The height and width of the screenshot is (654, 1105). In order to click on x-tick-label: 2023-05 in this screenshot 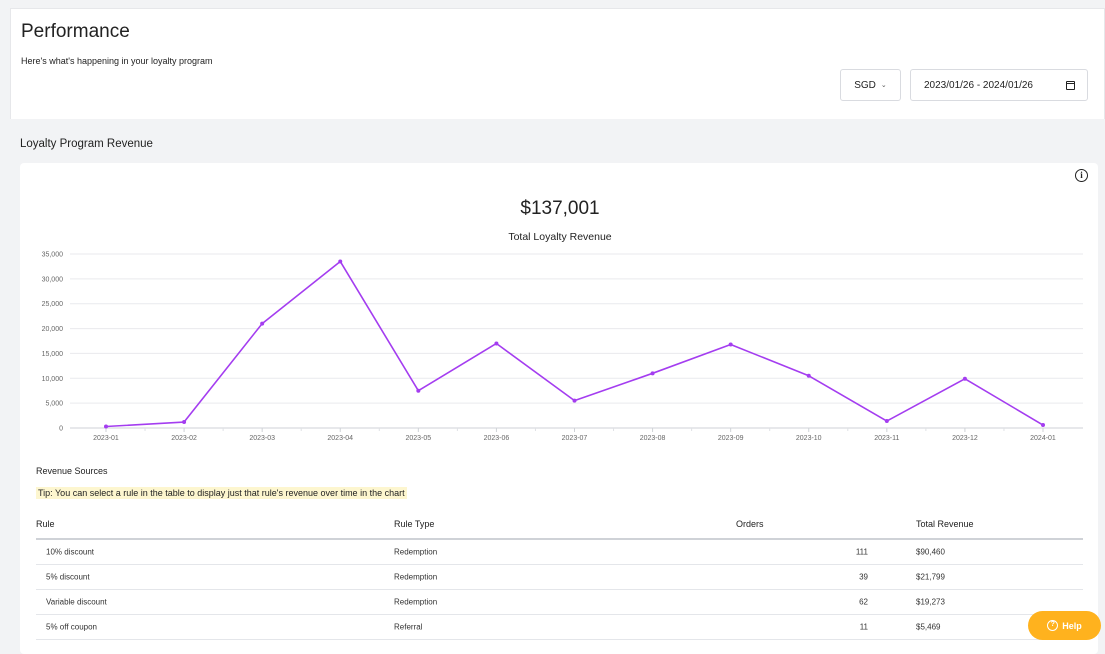, I will do `click(418, 438)`.